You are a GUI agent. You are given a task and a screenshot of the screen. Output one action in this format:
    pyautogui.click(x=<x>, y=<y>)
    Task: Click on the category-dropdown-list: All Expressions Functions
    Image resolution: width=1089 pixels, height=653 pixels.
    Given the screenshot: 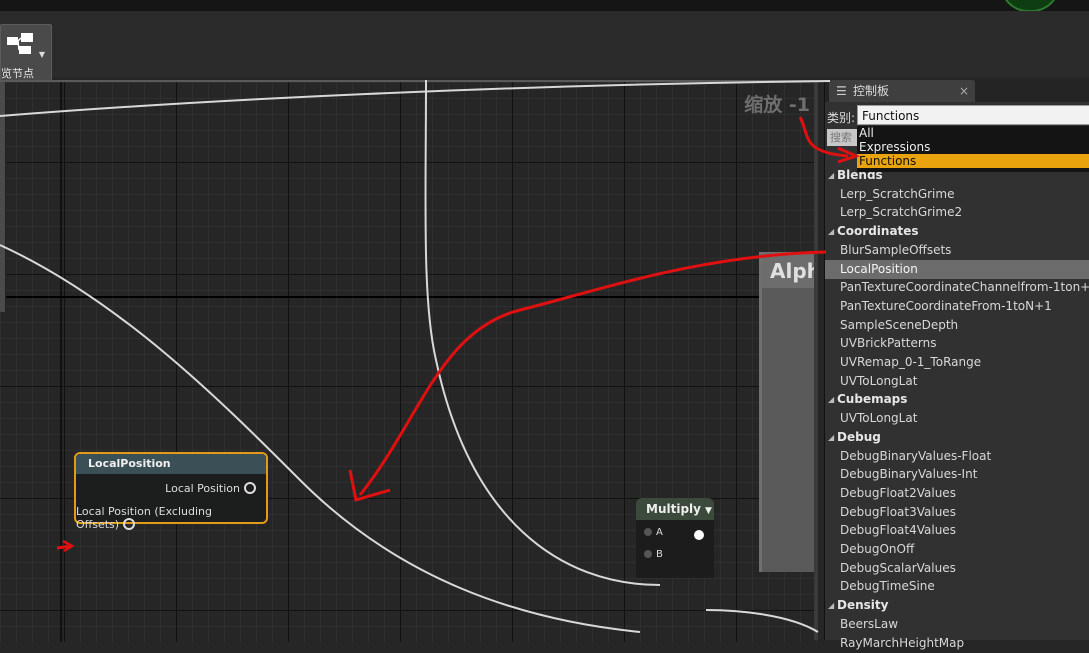 What is the action you would take?
    pyautogui.click(x=973, y=149)
    